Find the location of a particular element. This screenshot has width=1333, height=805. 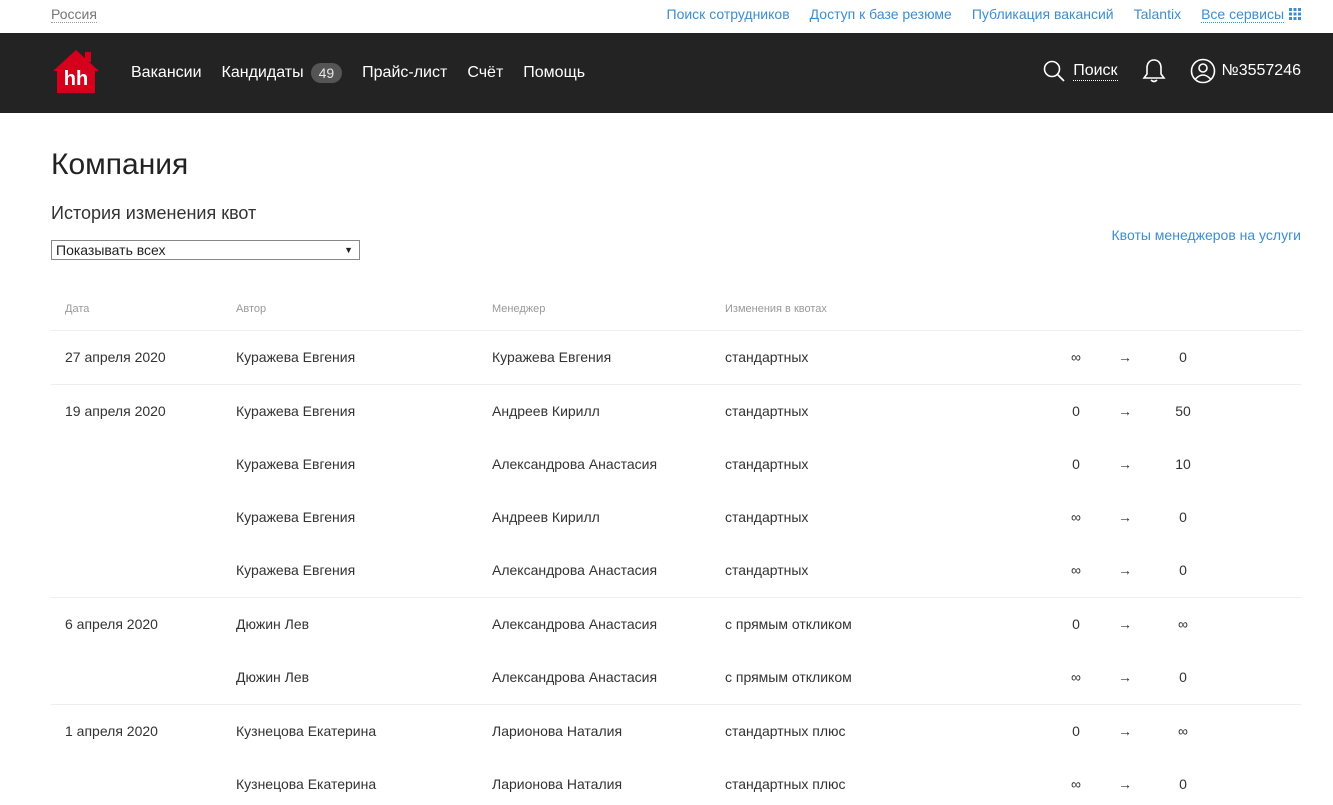

all-services-label: Все сервисы is located at coordinates (1242, 14).